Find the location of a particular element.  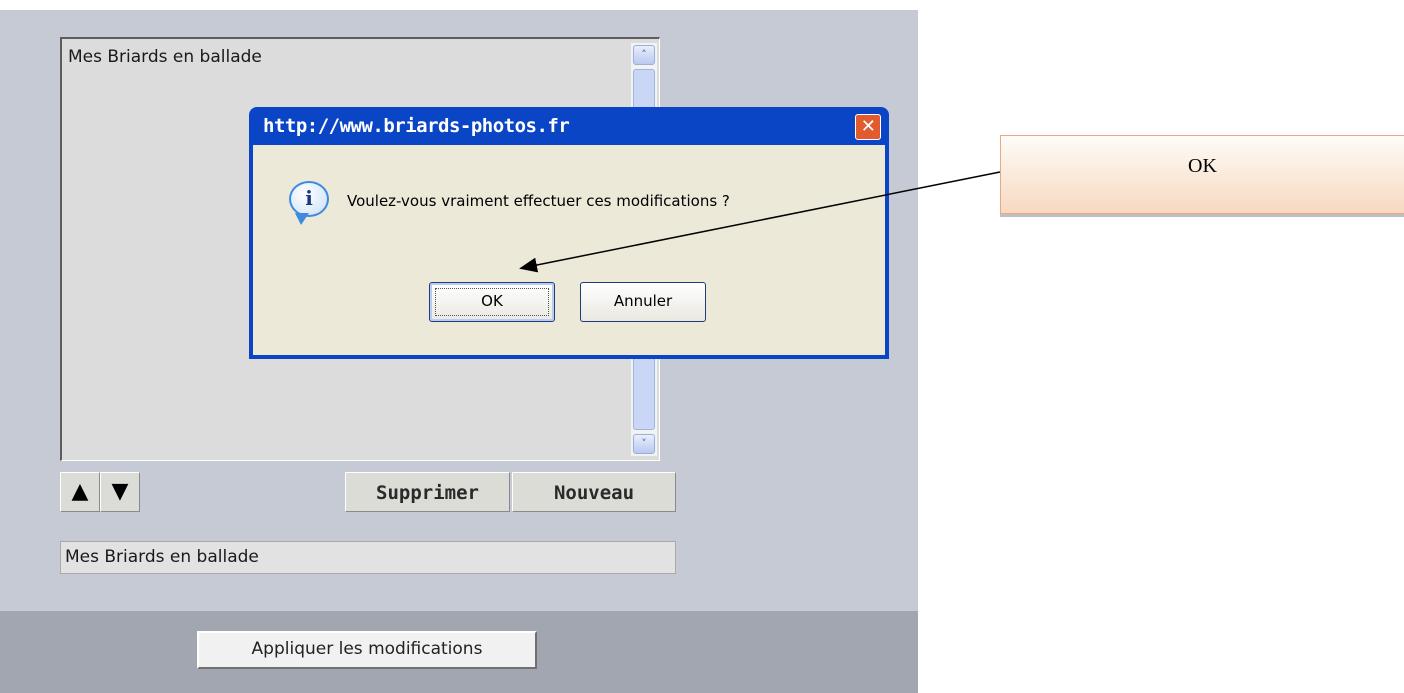

list-item: Mes Briards en ballade is located at coordinates (165, 57).